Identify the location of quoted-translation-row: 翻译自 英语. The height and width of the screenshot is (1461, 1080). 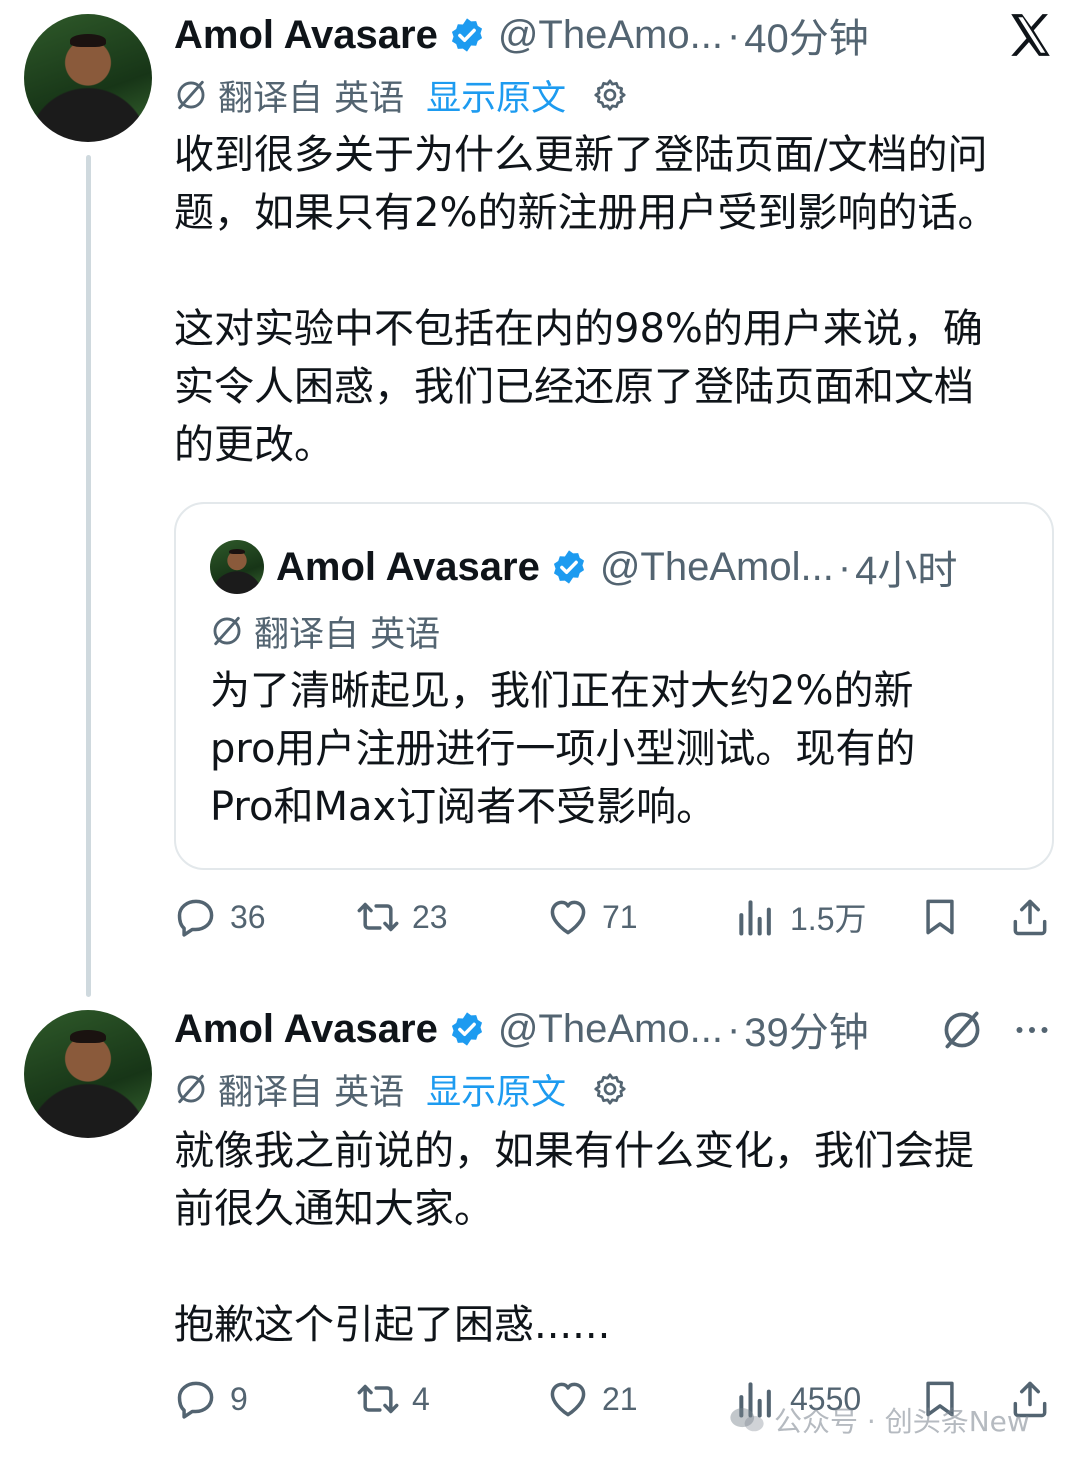
(325, 631).